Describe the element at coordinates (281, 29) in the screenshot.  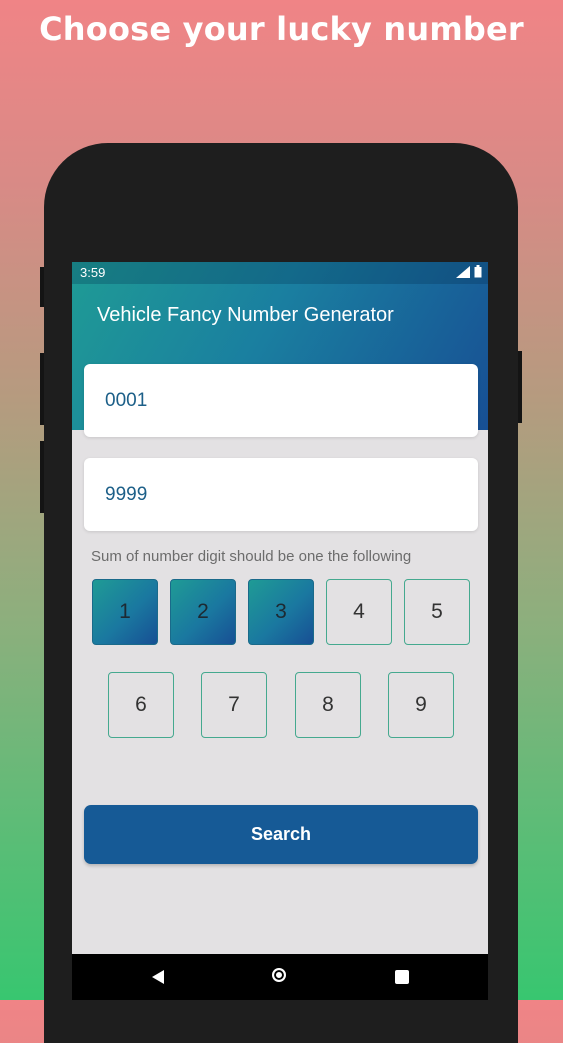
I see `promo-title: Choose your lucky number` at that location.